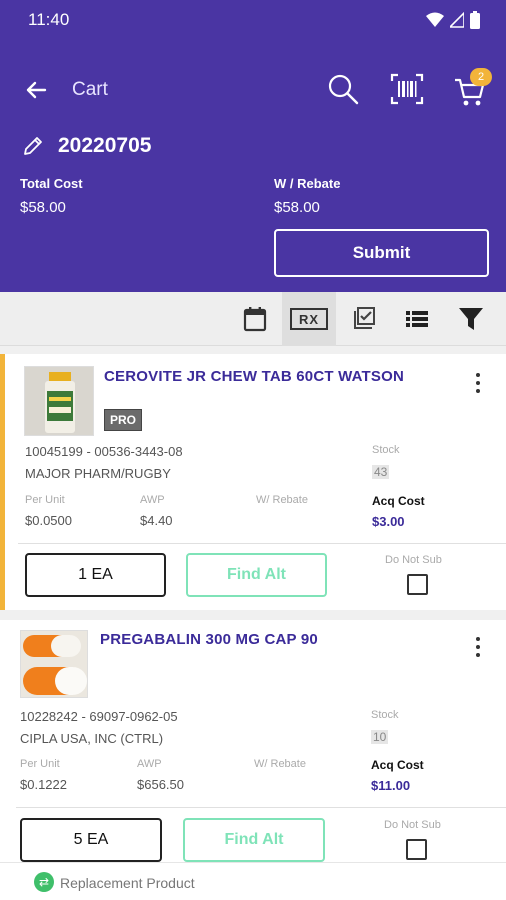 This screenshot has width=506, height=900. Describe the element at coordinates (254, 376) in the screenshot. I see `product-name: CEROVITE JR CHEW TAB 60CT WATSON` at that location.